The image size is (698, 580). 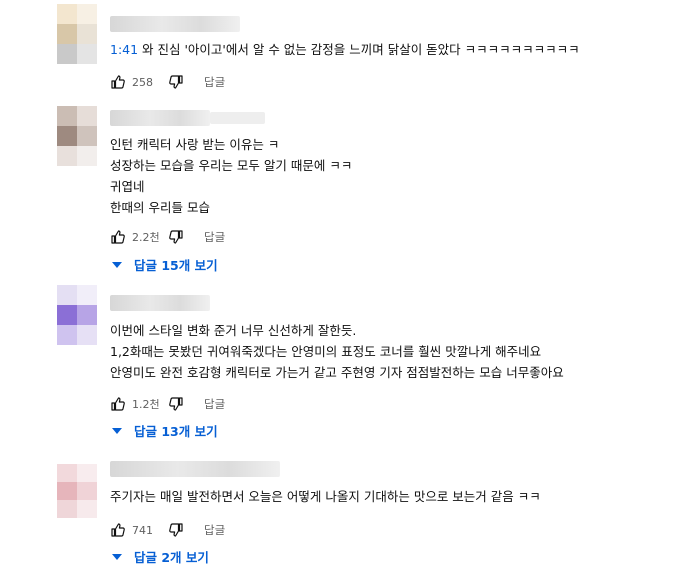 I want to click on comment-actions: 1.2천 답글, so click(x=166, y=404).